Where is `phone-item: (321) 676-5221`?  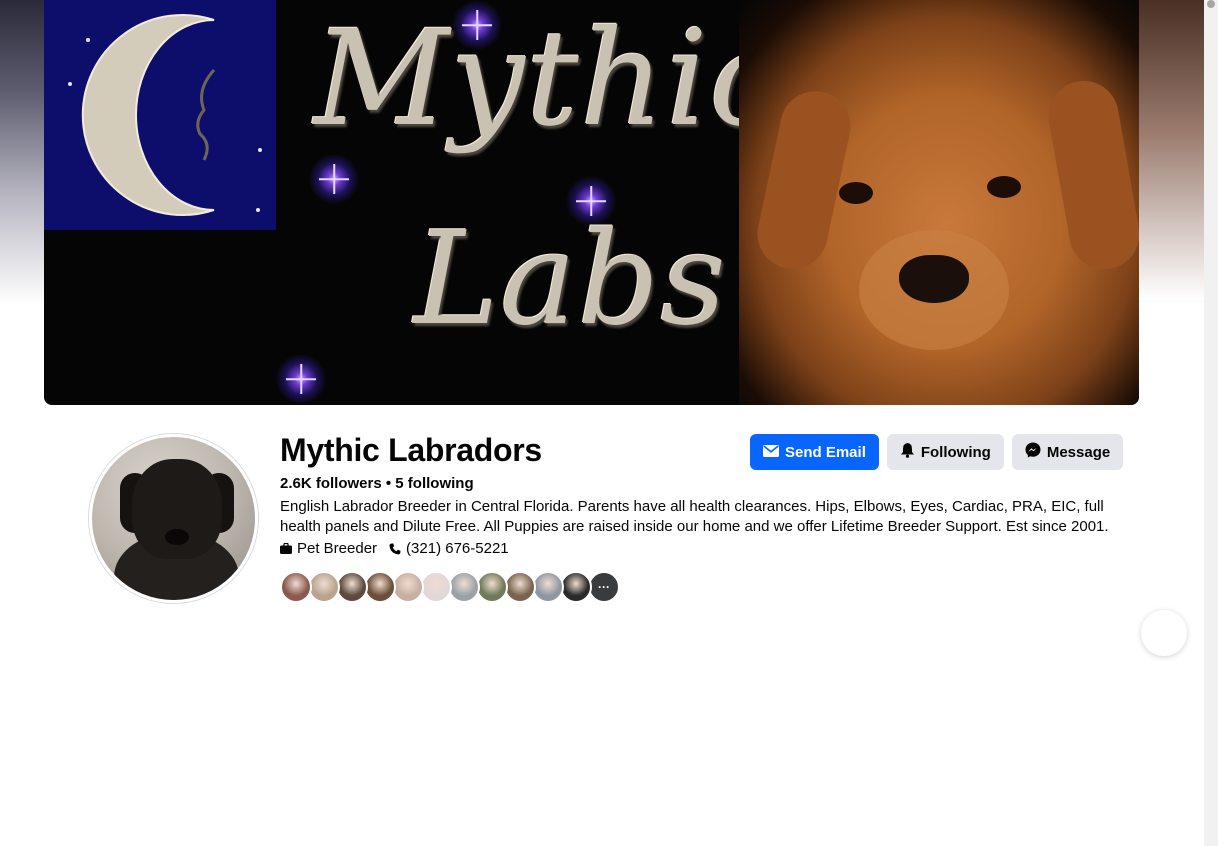
phone-item: (321) 676-5221 is located at coordinates (449, 548).